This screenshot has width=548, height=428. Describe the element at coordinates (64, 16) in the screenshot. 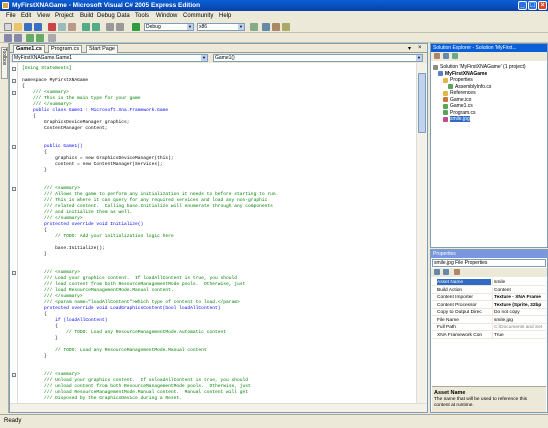

I see `menu-project: Project` at that location.